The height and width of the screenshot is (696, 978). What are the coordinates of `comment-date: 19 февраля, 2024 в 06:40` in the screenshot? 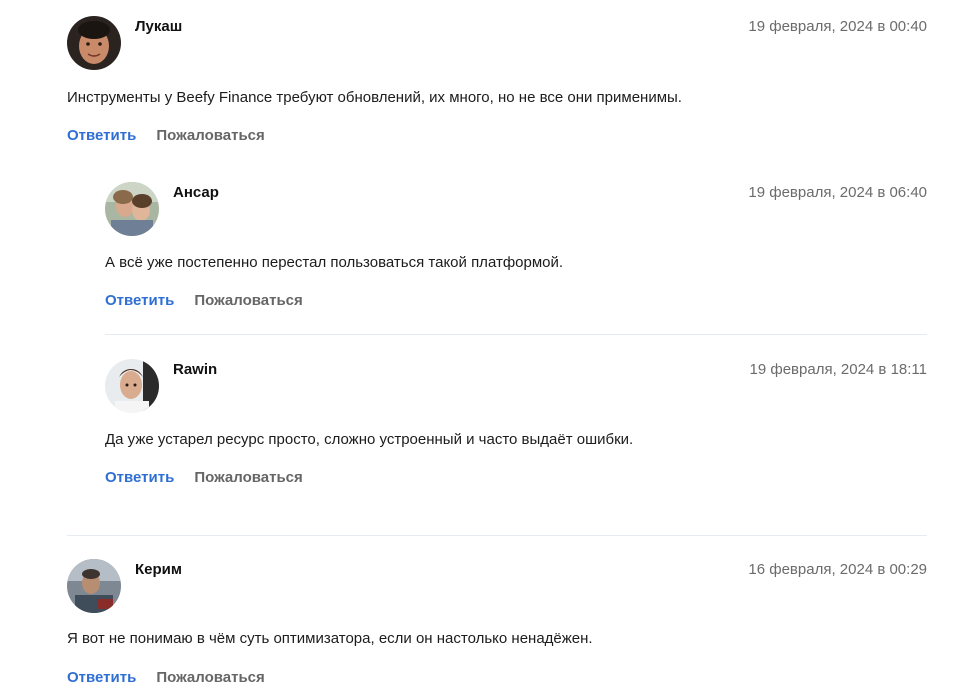 It's located at (837, 192).